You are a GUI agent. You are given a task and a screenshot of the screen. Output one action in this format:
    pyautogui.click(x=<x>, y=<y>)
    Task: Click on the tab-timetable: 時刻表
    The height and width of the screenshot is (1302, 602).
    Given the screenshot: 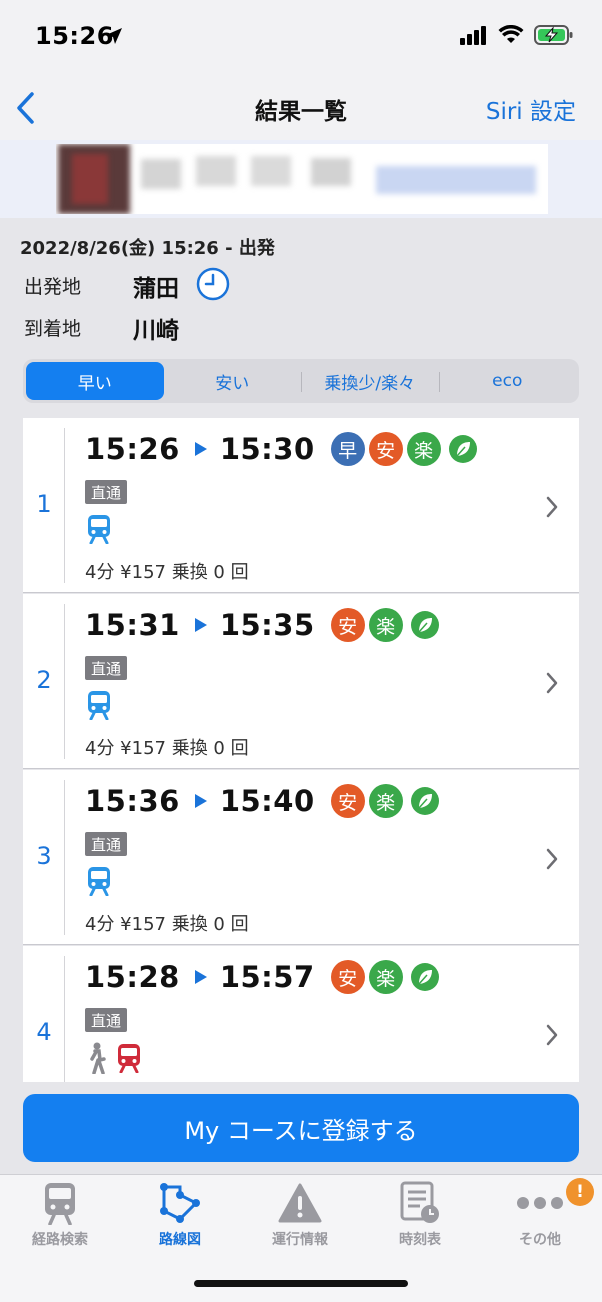 What is the action you would take?
    pyautogui.click(x=420, y=1215)
    